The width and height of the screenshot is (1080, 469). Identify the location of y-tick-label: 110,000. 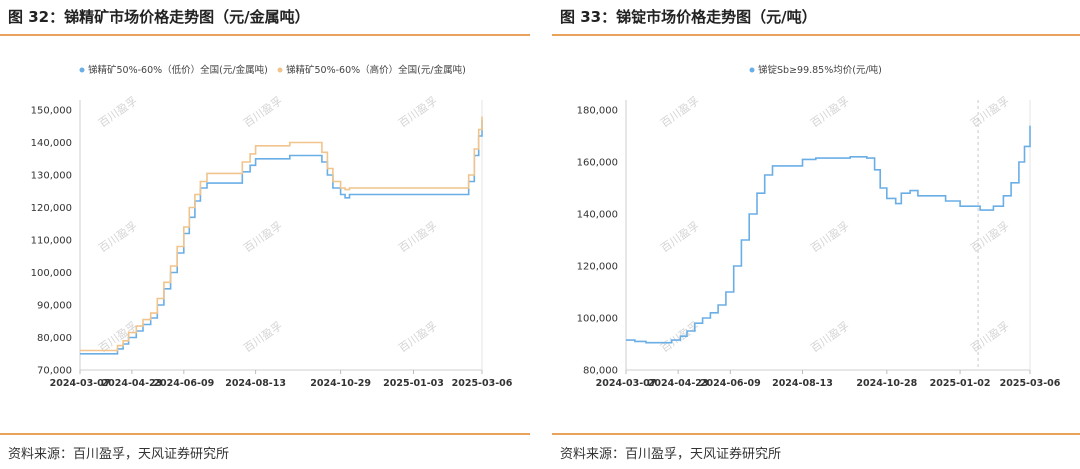
(51, 241).